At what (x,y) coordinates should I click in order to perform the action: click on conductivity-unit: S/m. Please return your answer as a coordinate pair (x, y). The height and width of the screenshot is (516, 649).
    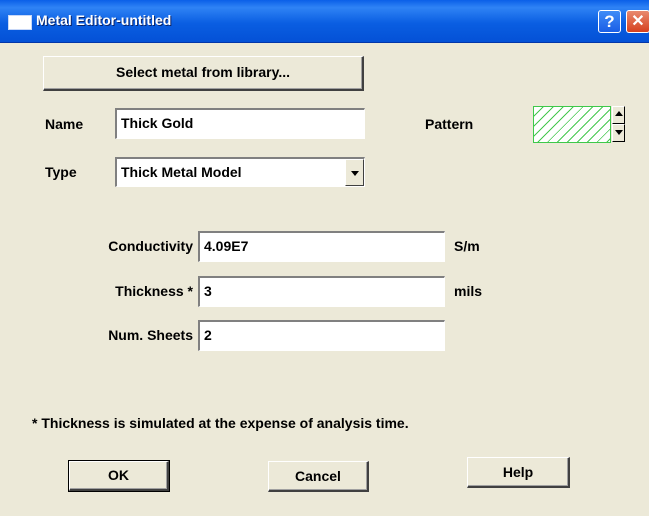
    Looking at the image, I should click on (467, 246).